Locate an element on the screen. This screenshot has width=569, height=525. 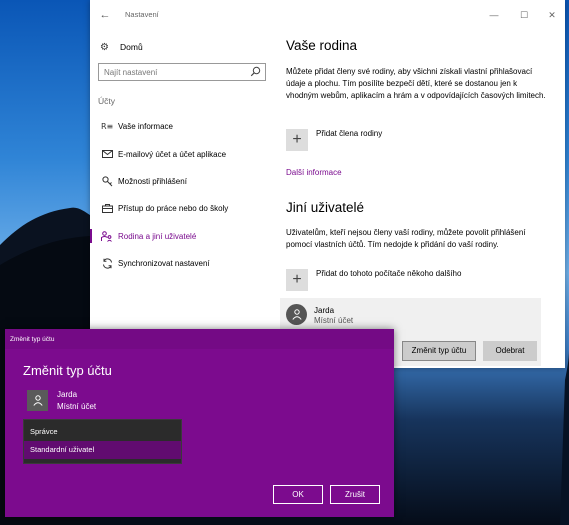
family-heading: Vaše rodina is located at coordinates (322, 45).